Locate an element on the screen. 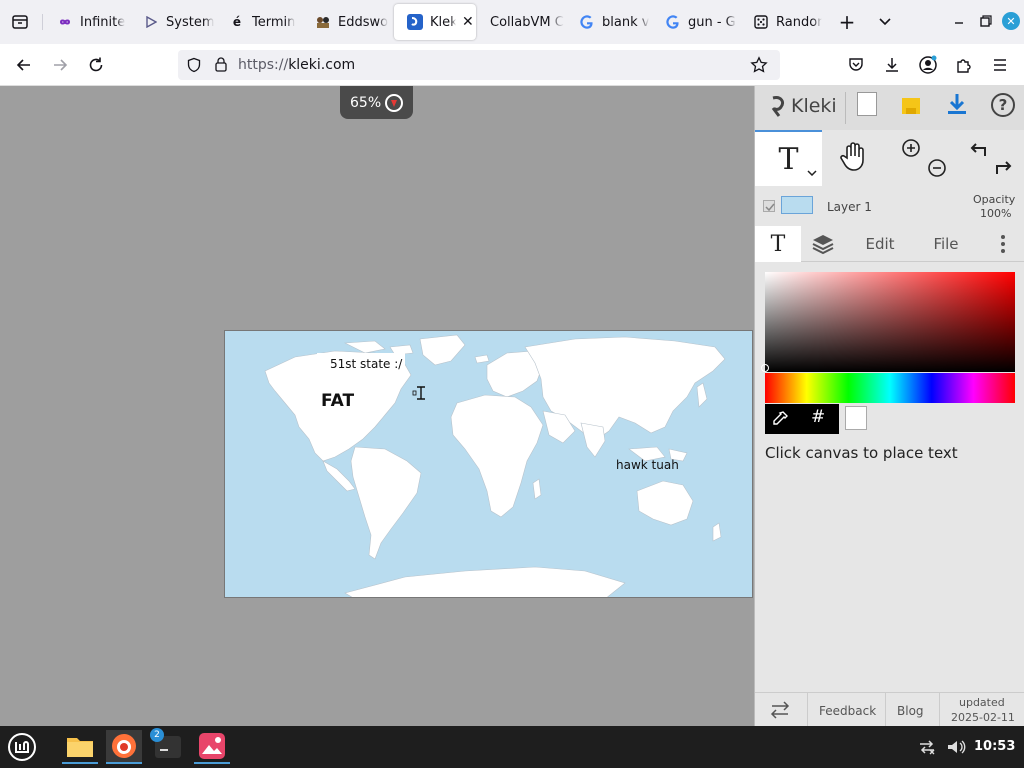 This screenshot has width=1024, height=768. kleki-logo-icon is located at coordinates (778, 106).